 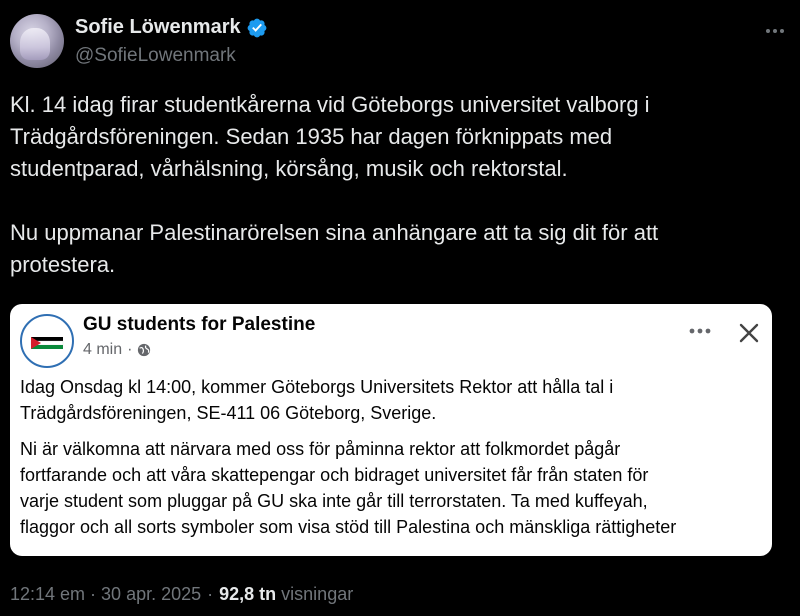 What do you see at coordinates (105, 594) in the screenshot?
I see `tweet-timestamp: 12:14 em · 30 apr. 2025` at bounding box center [105, 594].